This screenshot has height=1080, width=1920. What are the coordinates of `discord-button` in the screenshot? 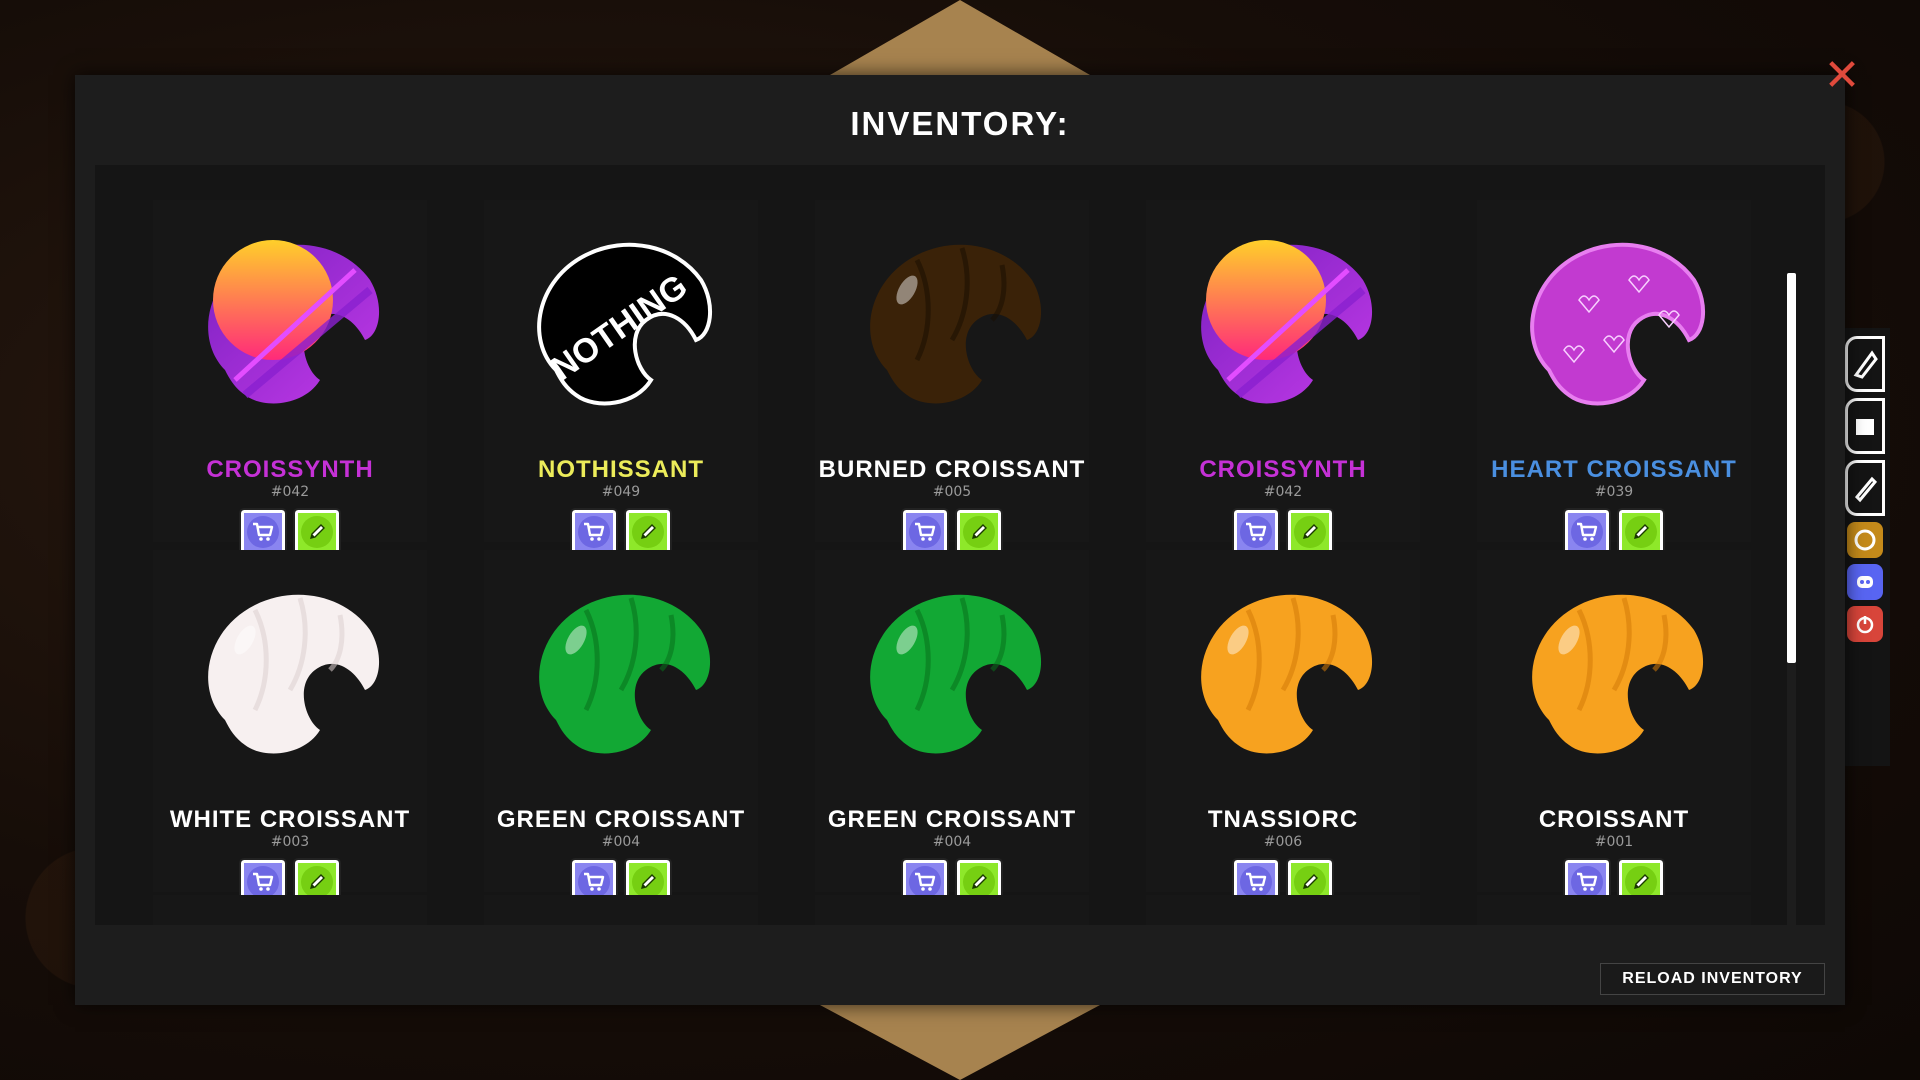 It's located at (1865, 582).